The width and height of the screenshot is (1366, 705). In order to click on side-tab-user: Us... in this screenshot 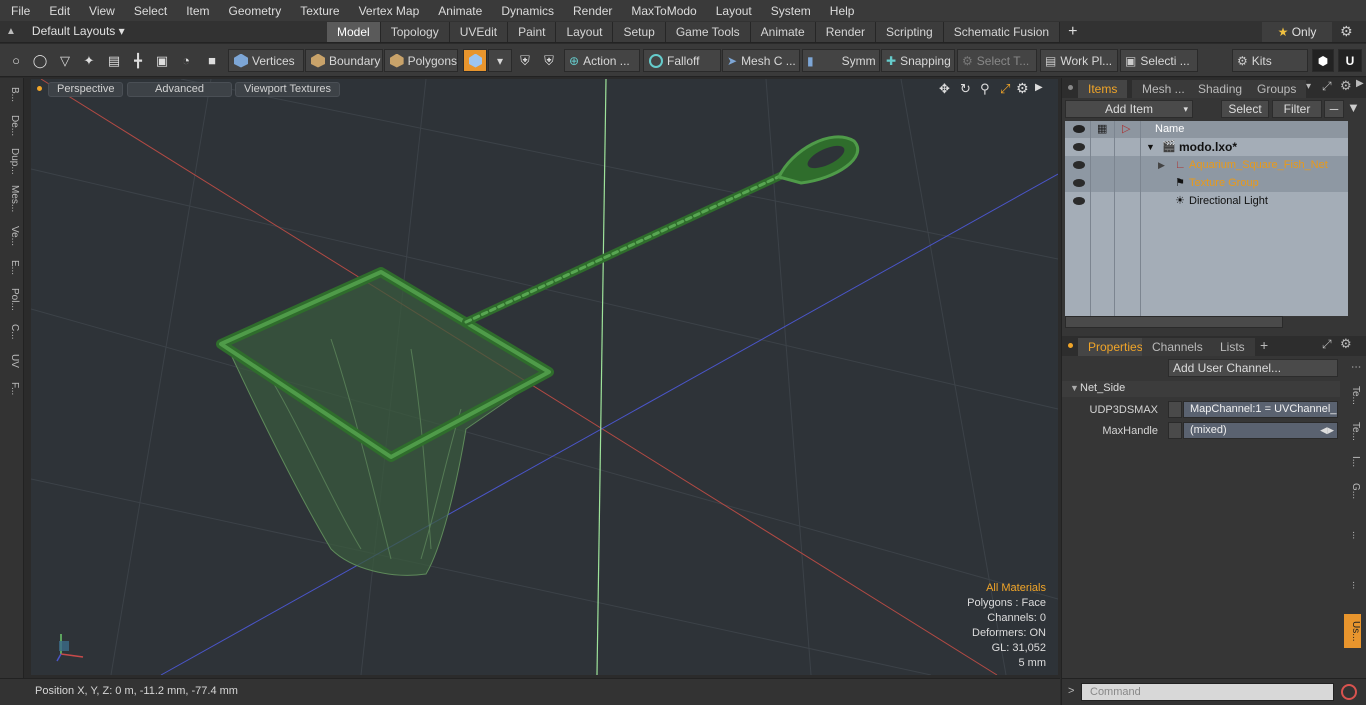, I will do `click(1352, 631)`.